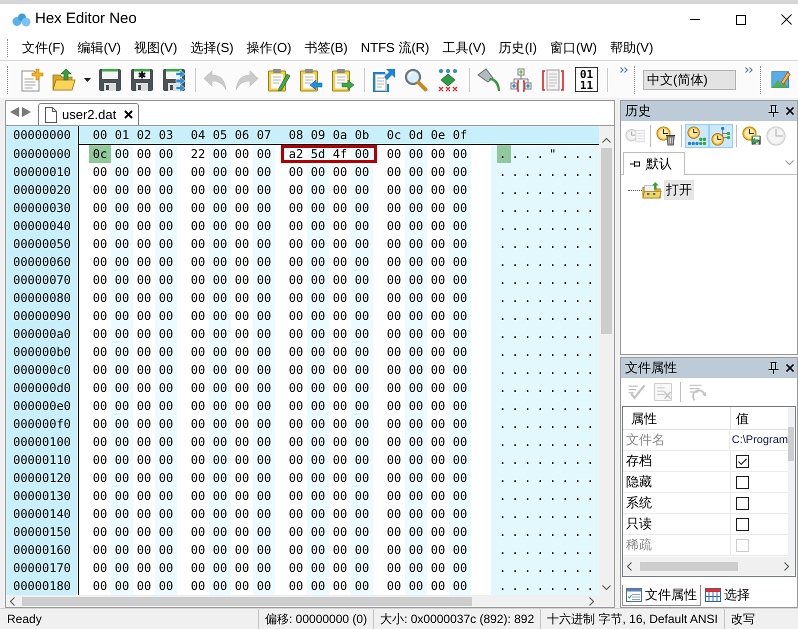 The image size is (798, 629). I want to click on scroll-up-icon, so click(606, 140).